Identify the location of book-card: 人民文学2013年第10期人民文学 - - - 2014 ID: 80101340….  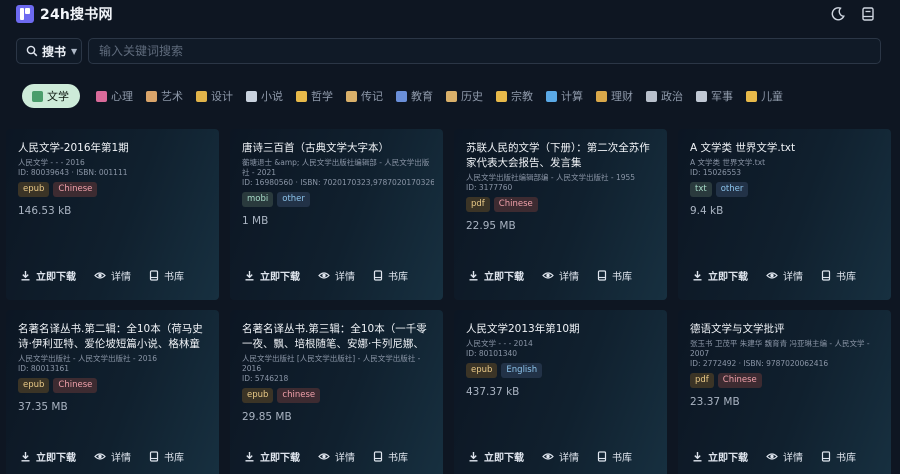
(560, 392).